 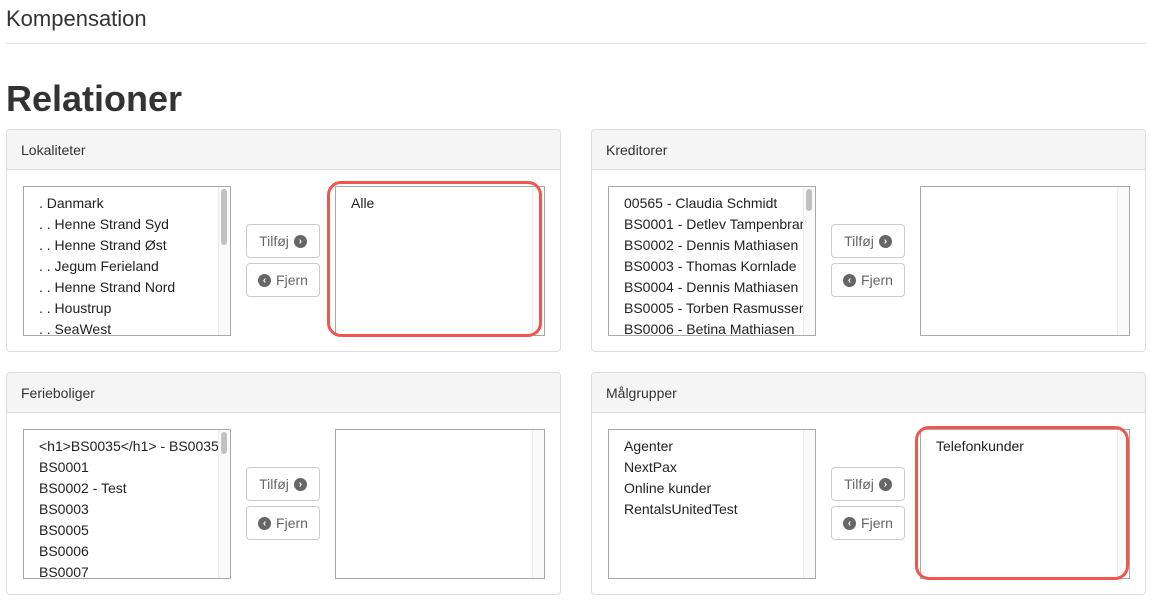 What do you see at coordinates (121, 245) in the screenshot?
I see `list-option: . . Henne Strand Øst` at bounding box center [121, 245].